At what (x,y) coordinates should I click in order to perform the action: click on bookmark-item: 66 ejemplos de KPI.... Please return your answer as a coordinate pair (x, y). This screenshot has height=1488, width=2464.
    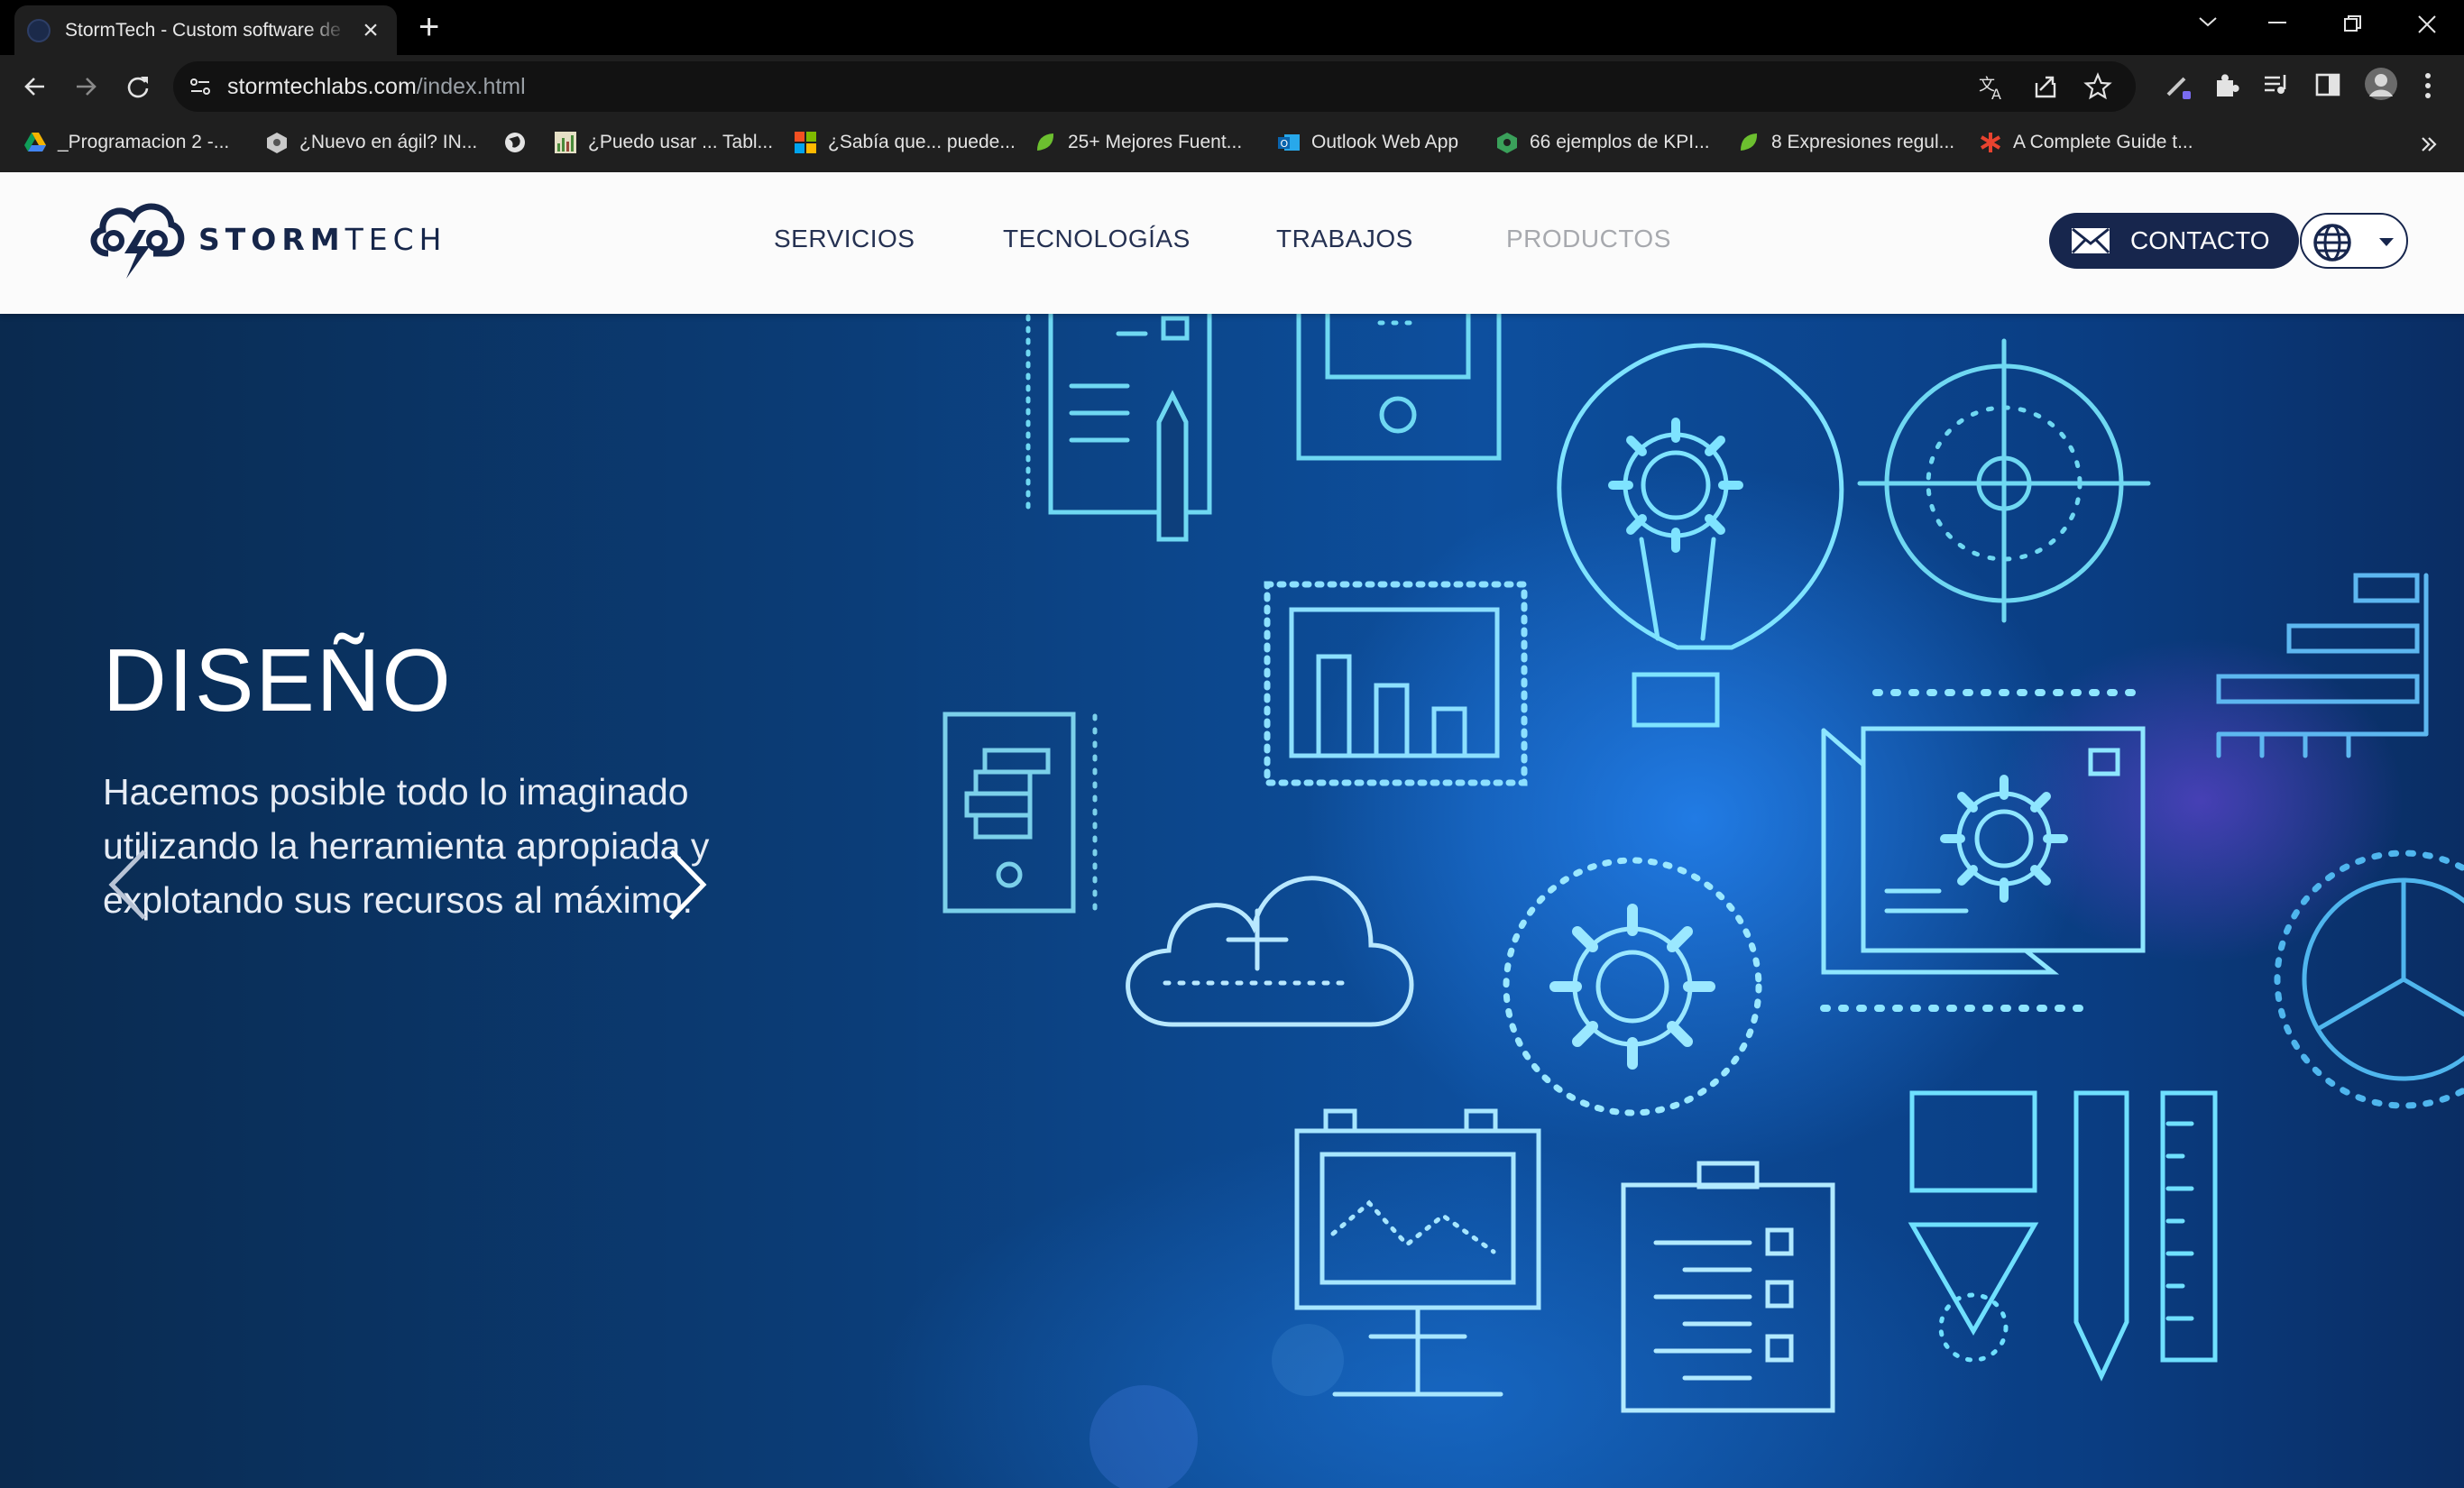
    Looking at the image, I should click on (1603, 143).